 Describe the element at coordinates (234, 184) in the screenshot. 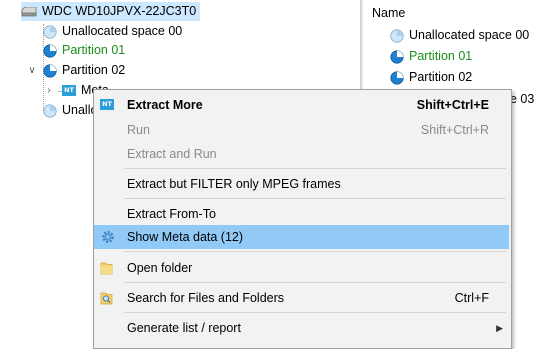

I see `menu-item-label: Extract but FILTER only MPEG frames` at that location.